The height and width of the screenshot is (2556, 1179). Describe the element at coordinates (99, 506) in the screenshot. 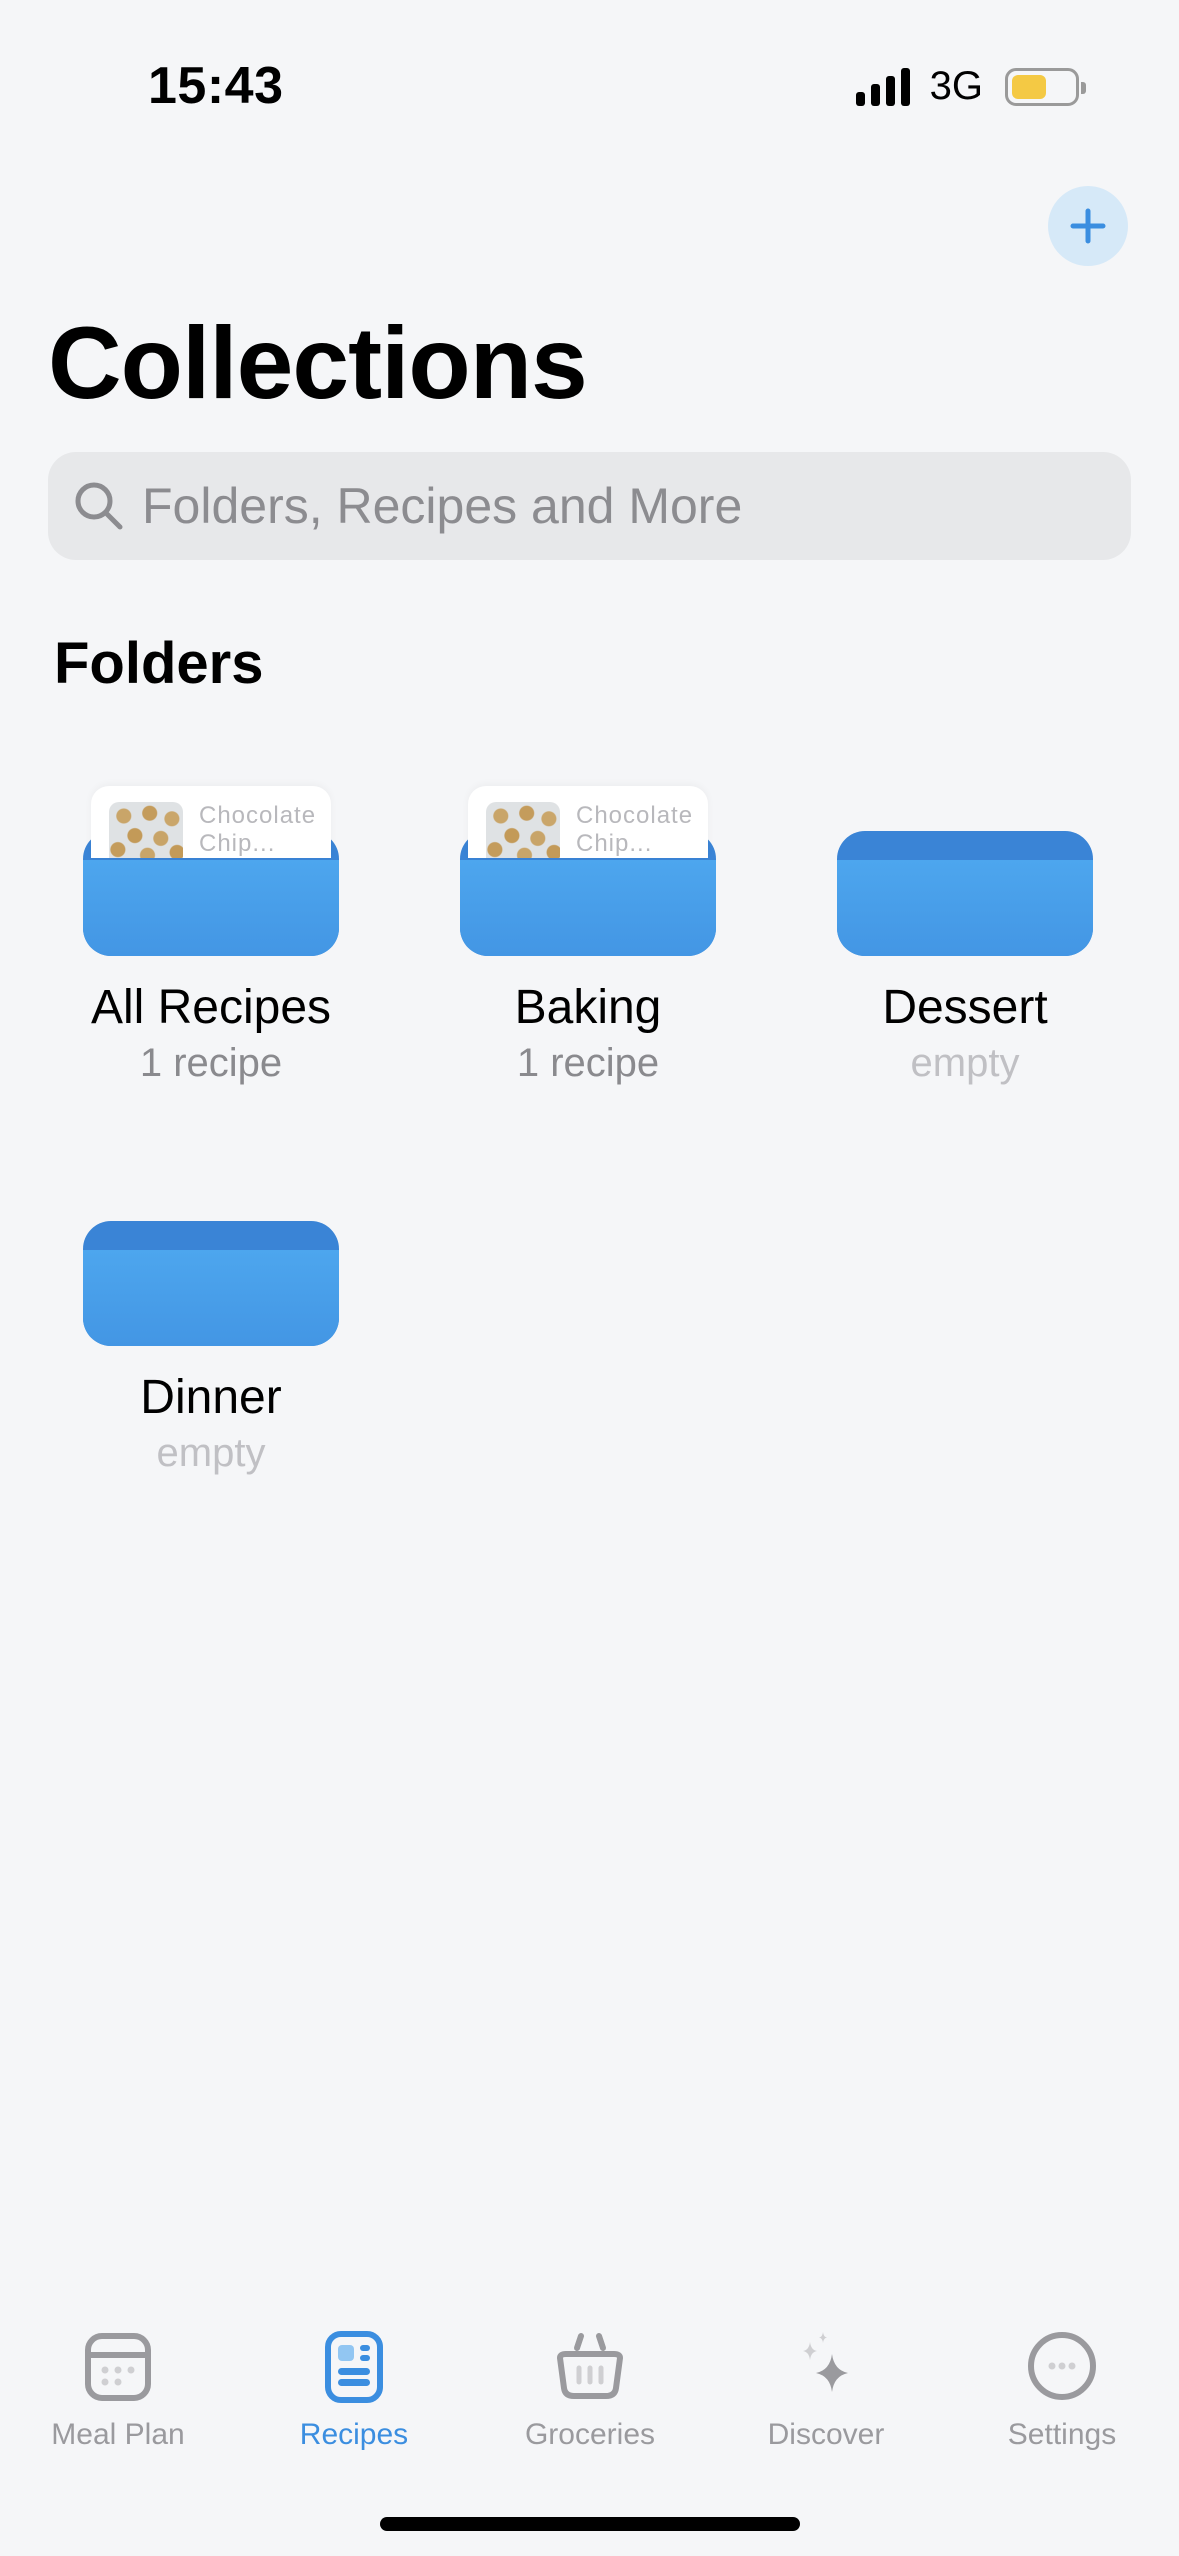

I see `search-icon` at that location.